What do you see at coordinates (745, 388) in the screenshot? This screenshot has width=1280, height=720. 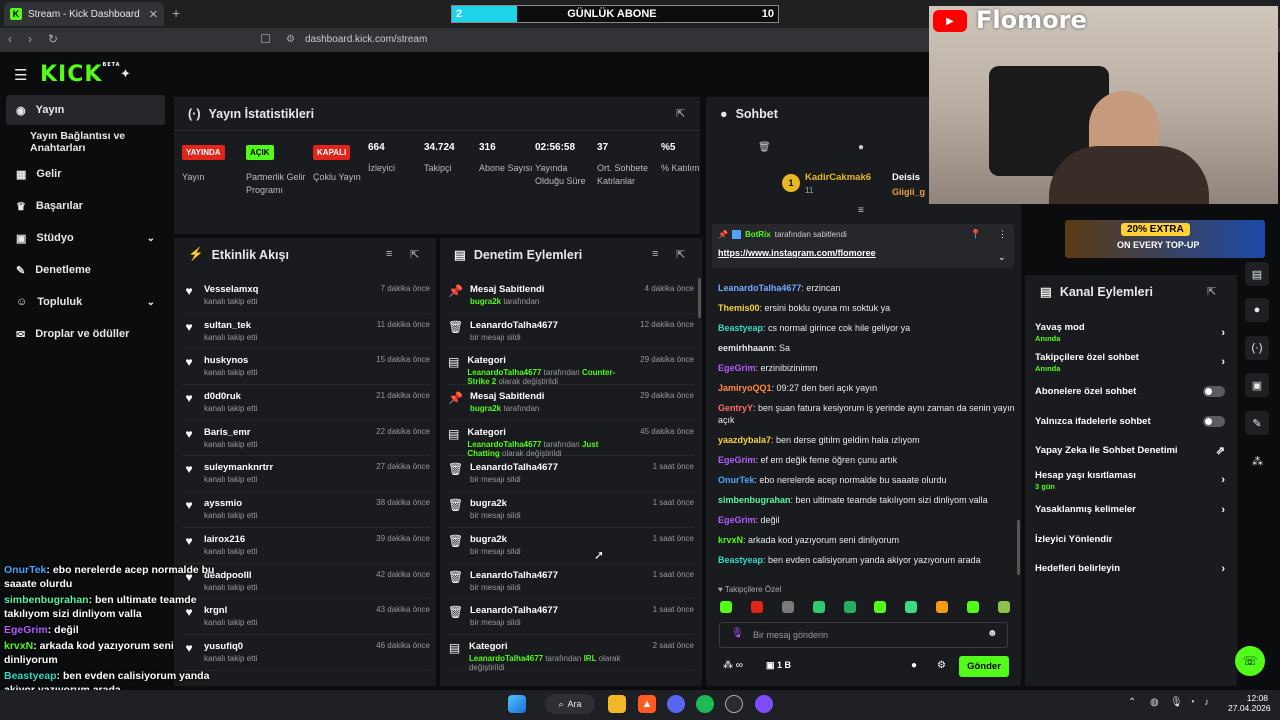 I see `chat-username: JamiryoQQ1` at bounding box center [745, 388].